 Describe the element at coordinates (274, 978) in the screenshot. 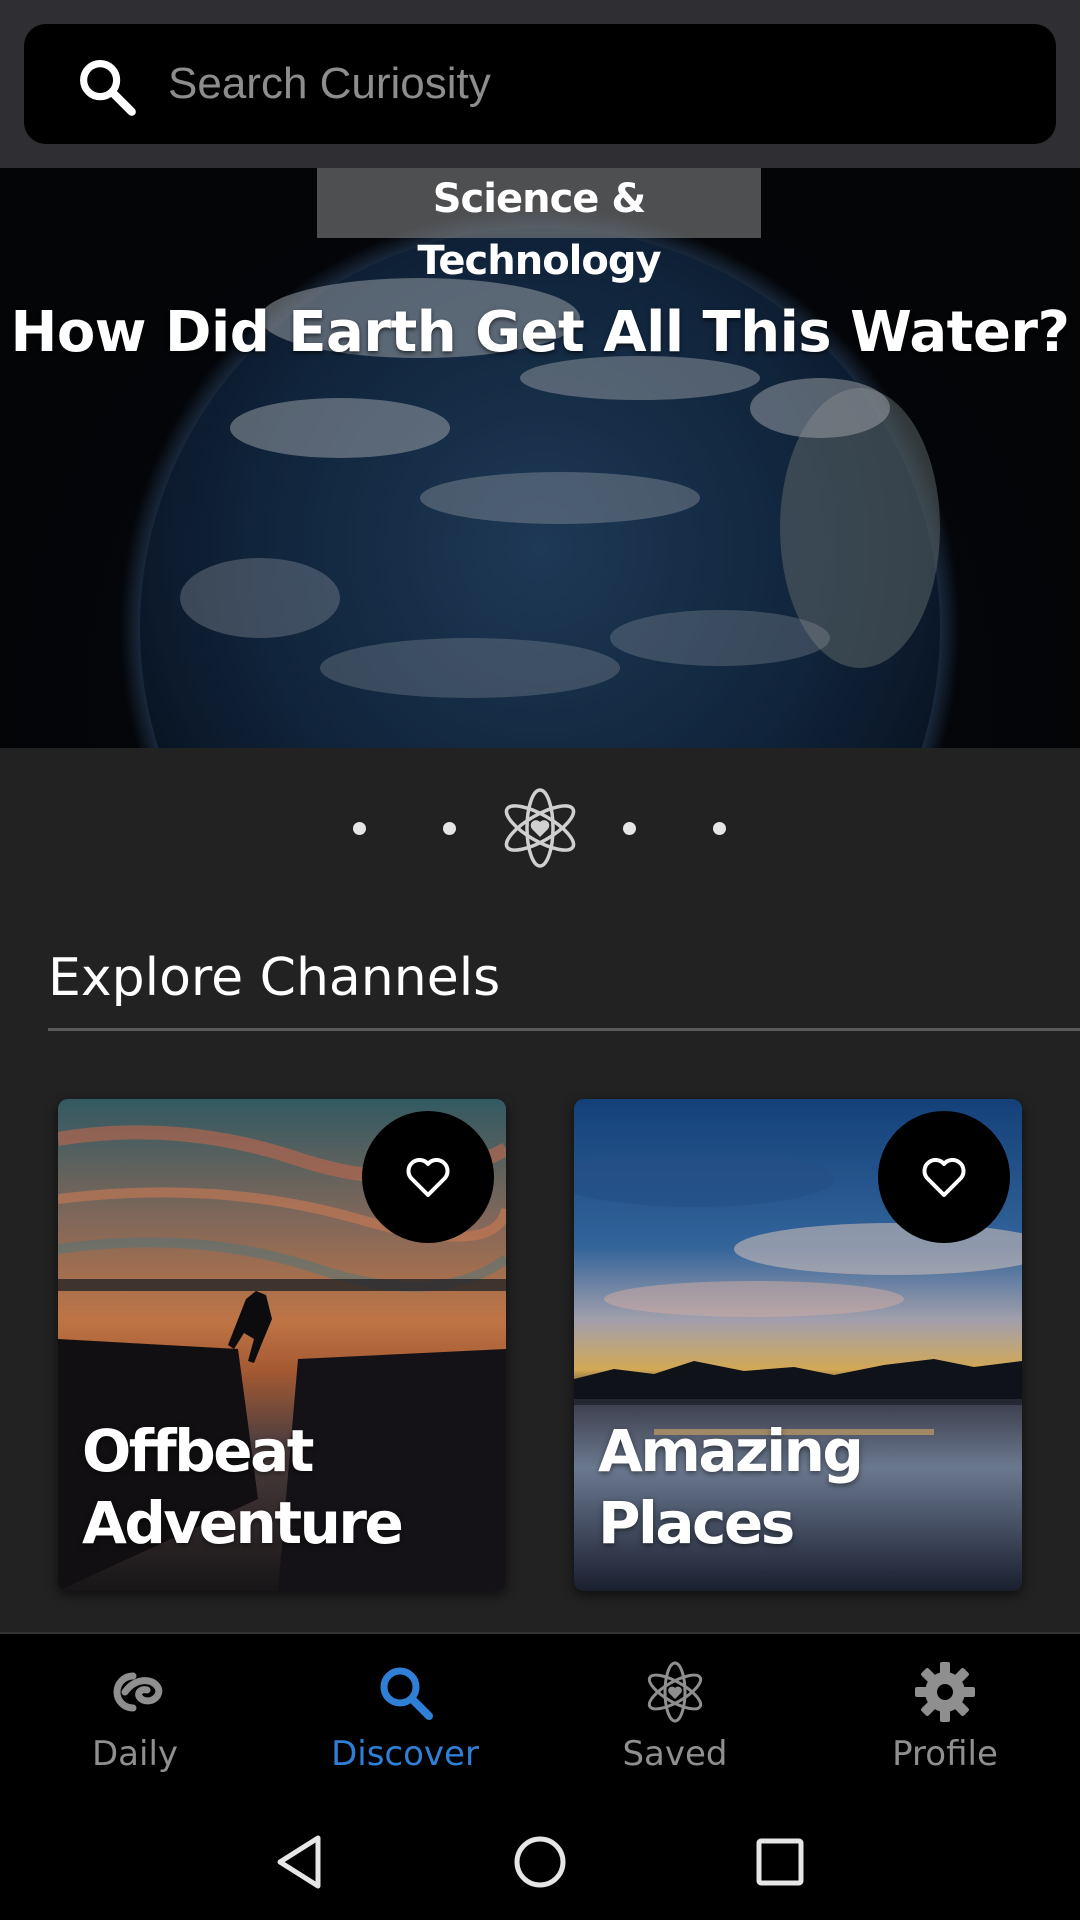

I see `section-title: Explore Channels` at that location.